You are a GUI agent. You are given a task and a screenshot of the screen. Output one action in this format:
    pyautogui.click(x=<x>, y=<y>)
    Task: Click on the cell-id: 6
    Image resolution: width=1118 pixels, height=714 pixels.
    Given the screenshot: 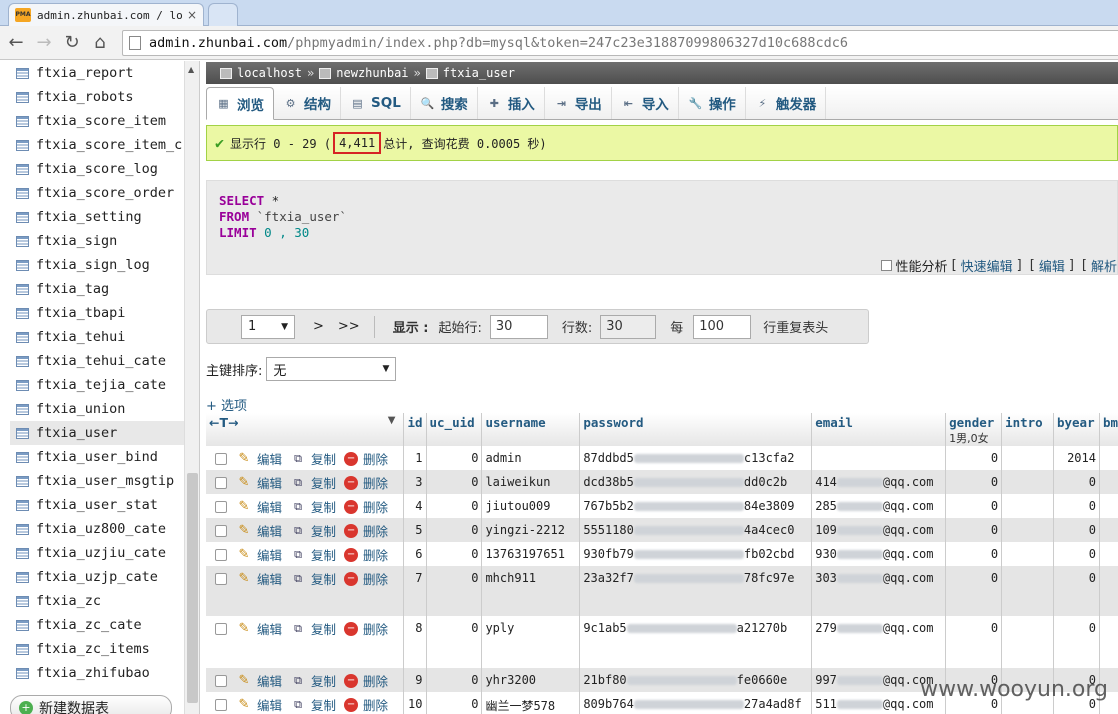 What is the action you would take?
    pyautogui.click(x=415, y=554)
    